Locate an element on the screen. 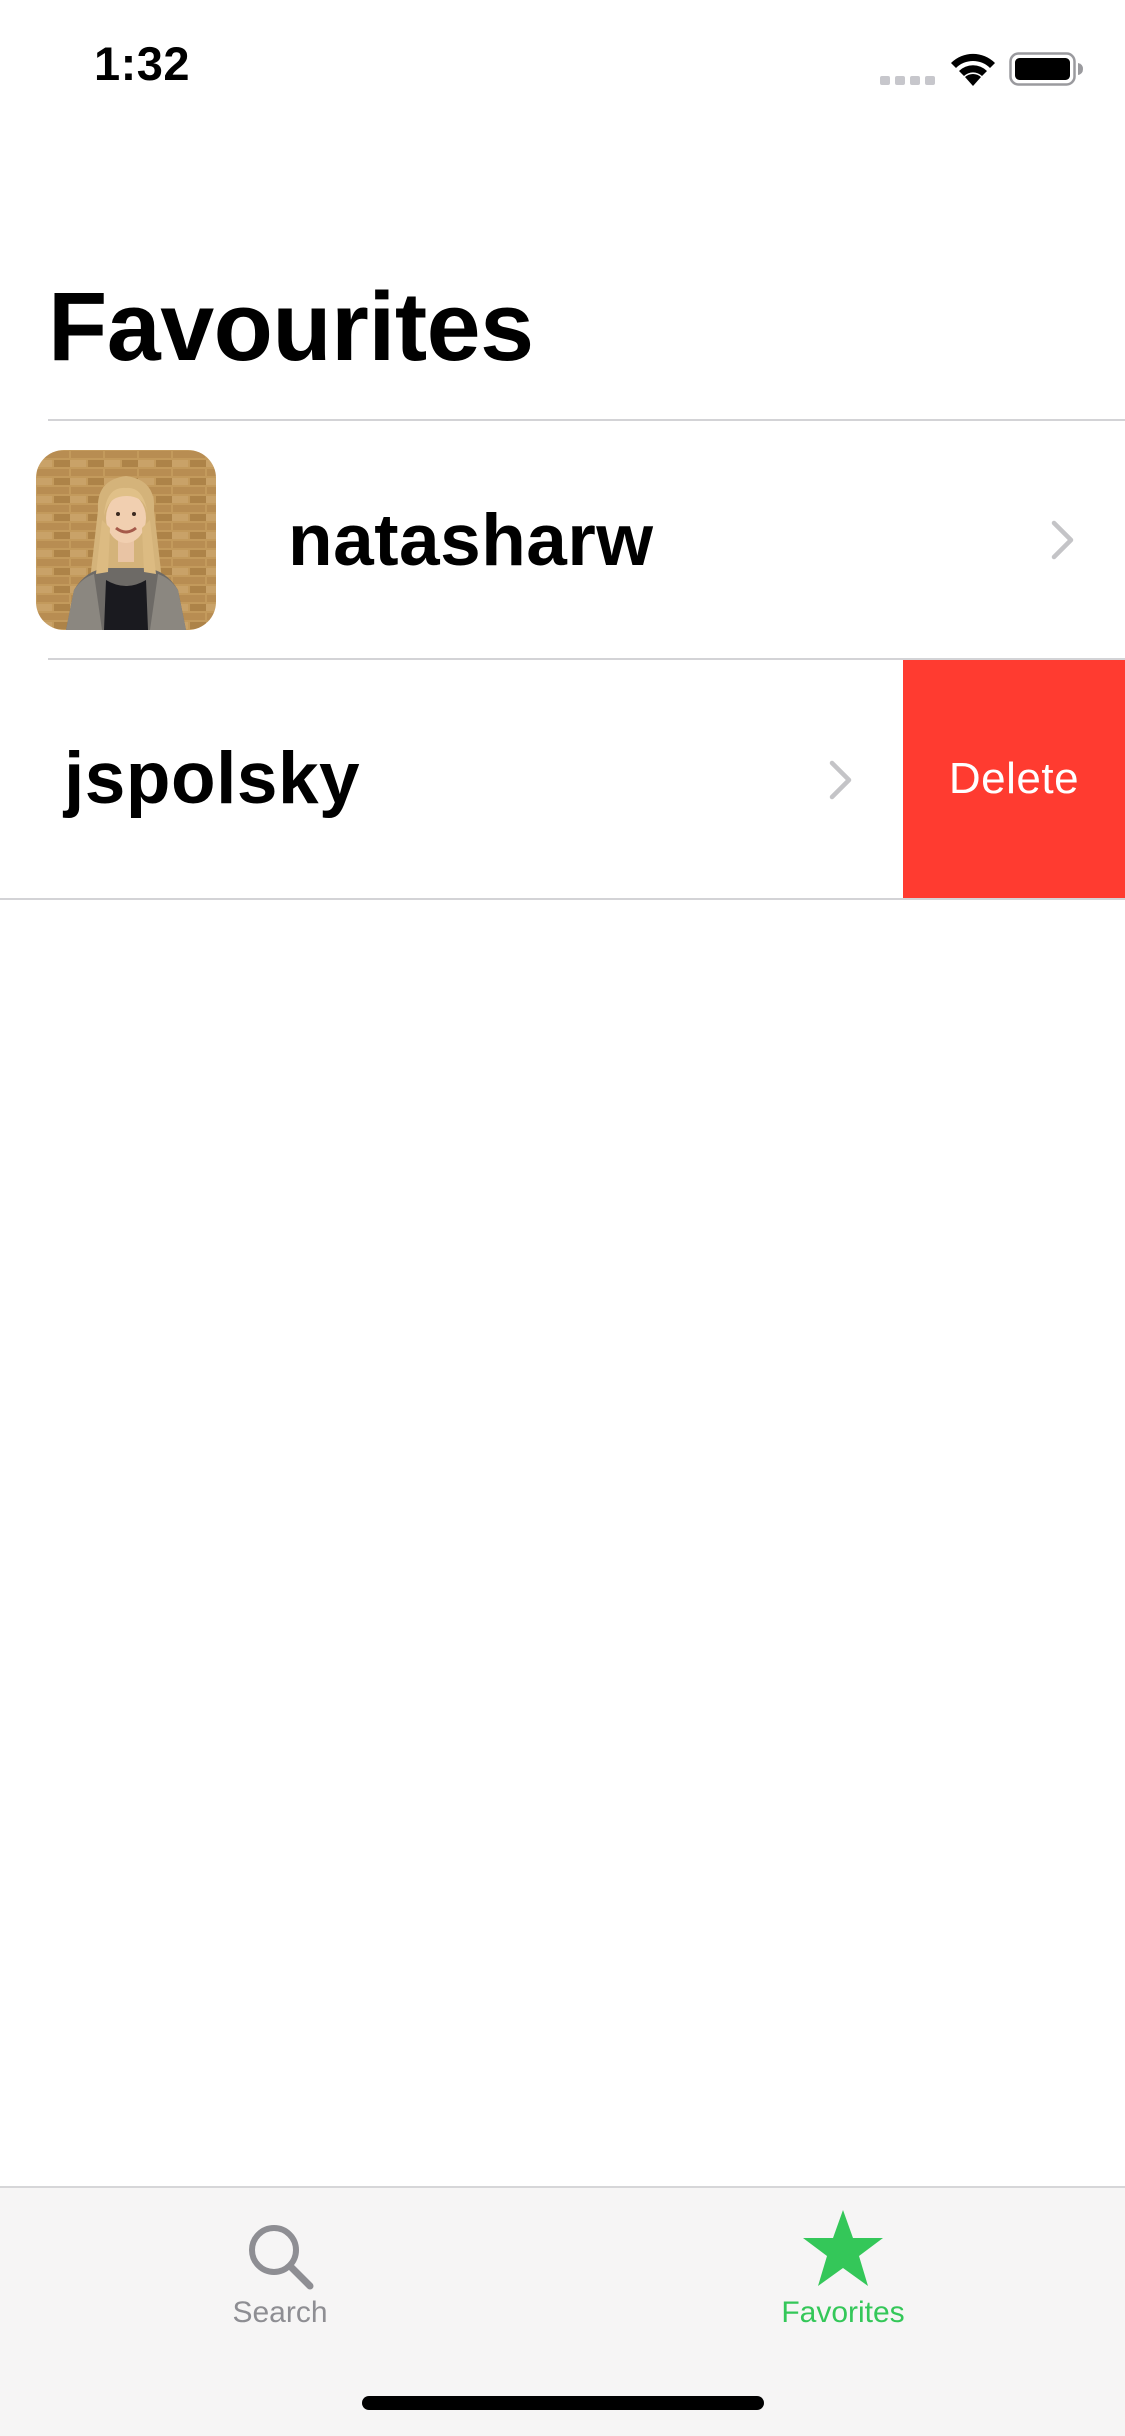  avatar is located at coordinates (126, 540).